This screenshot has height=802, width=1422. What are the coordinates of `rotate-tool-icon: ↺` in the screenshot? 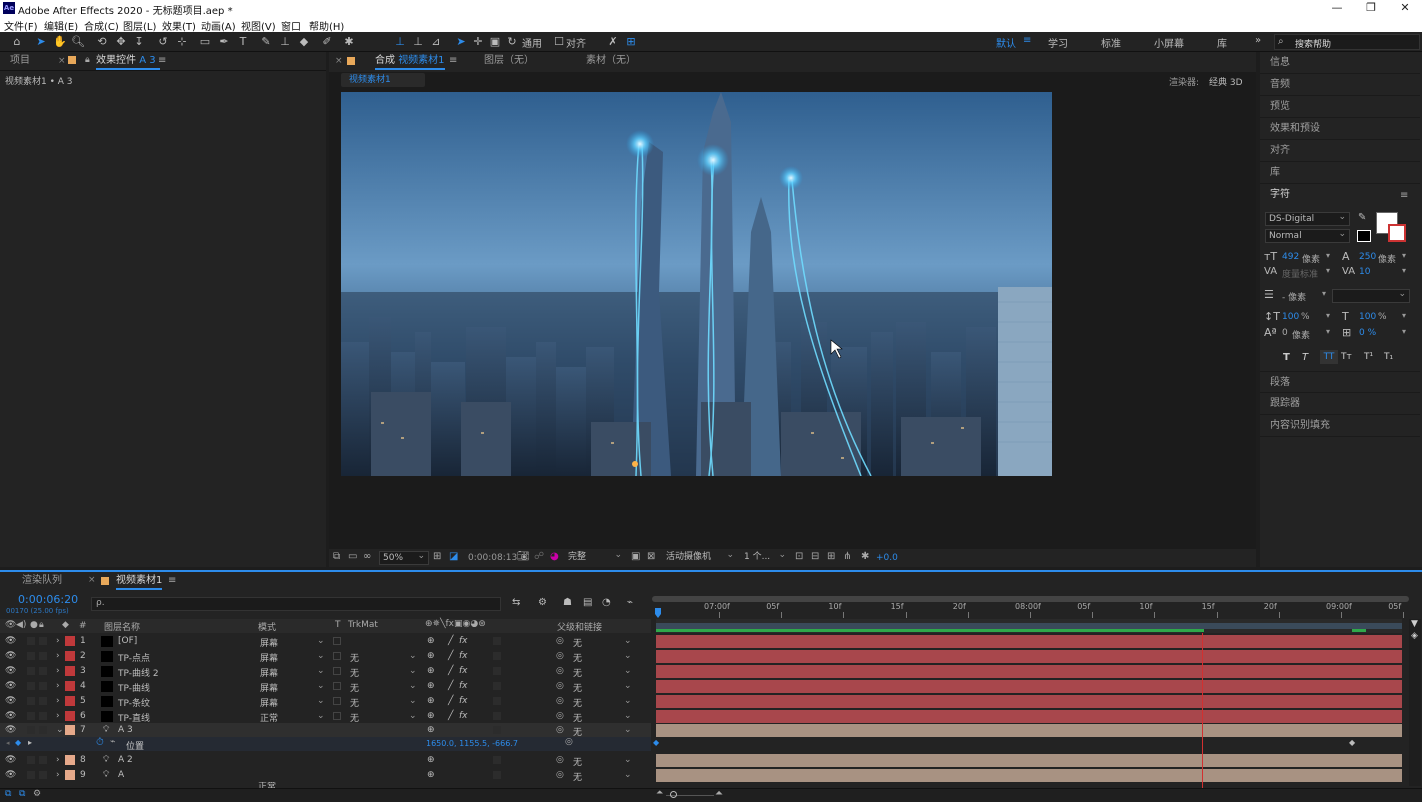 It's located at (163, 42).